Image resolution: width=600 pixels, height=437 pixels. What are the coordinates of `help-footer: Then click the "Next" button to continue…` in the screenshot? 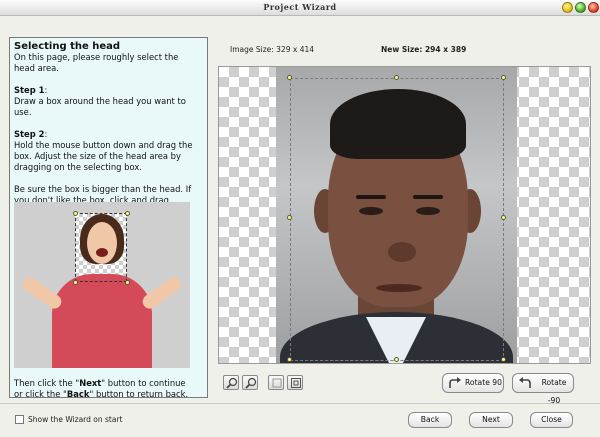 It's located at (101, 388).